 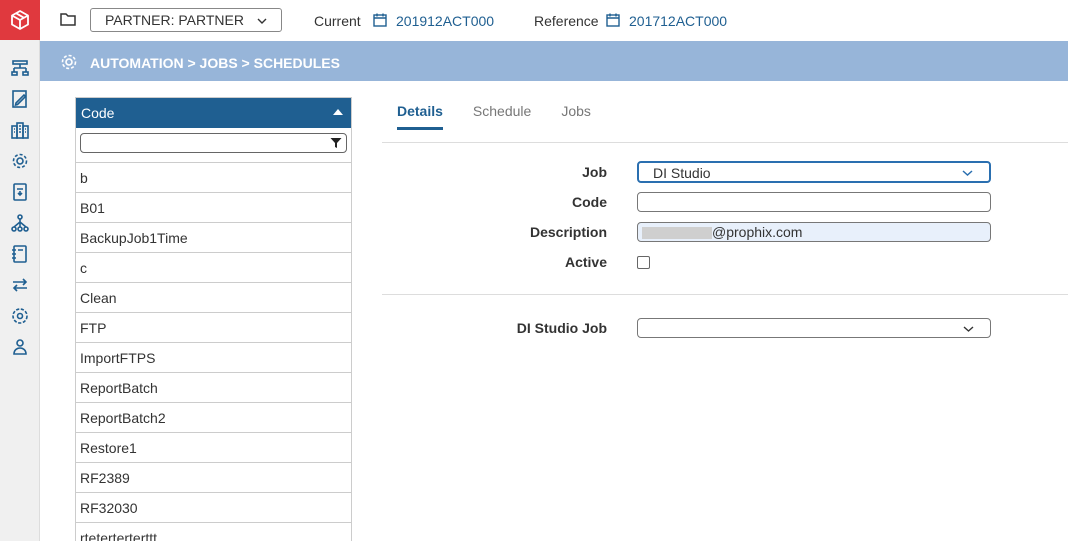 I want to click on hierarchy-icon, so click(x=20, y=67).